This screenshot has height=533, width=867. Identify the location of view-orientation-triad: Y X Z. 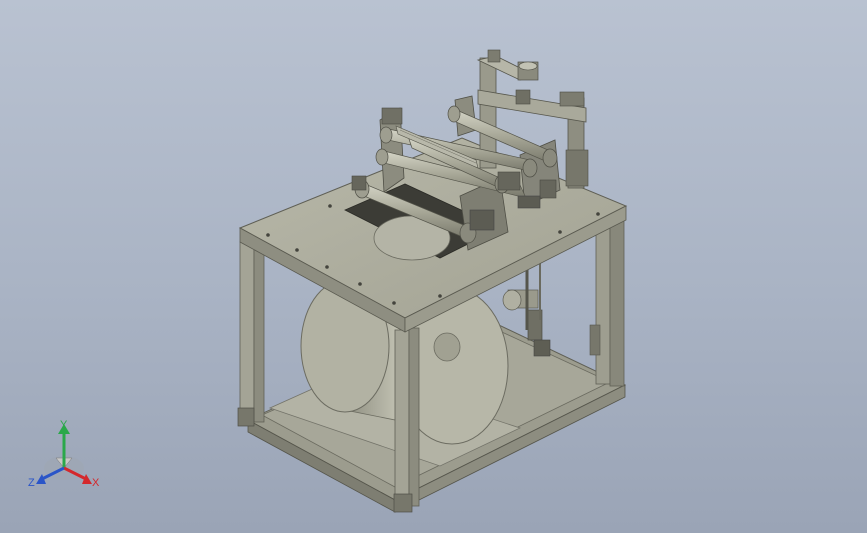
(67, 458).